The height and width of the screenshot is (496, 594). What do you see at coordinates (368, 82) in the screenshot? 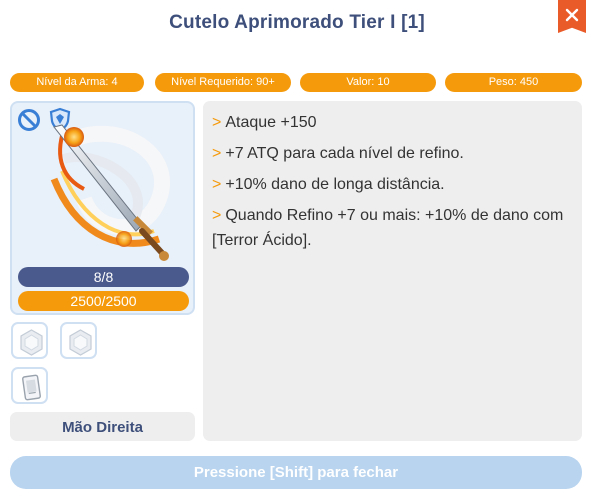
I see `stat-value: Valor: 10` at bounding box center [368, 82].